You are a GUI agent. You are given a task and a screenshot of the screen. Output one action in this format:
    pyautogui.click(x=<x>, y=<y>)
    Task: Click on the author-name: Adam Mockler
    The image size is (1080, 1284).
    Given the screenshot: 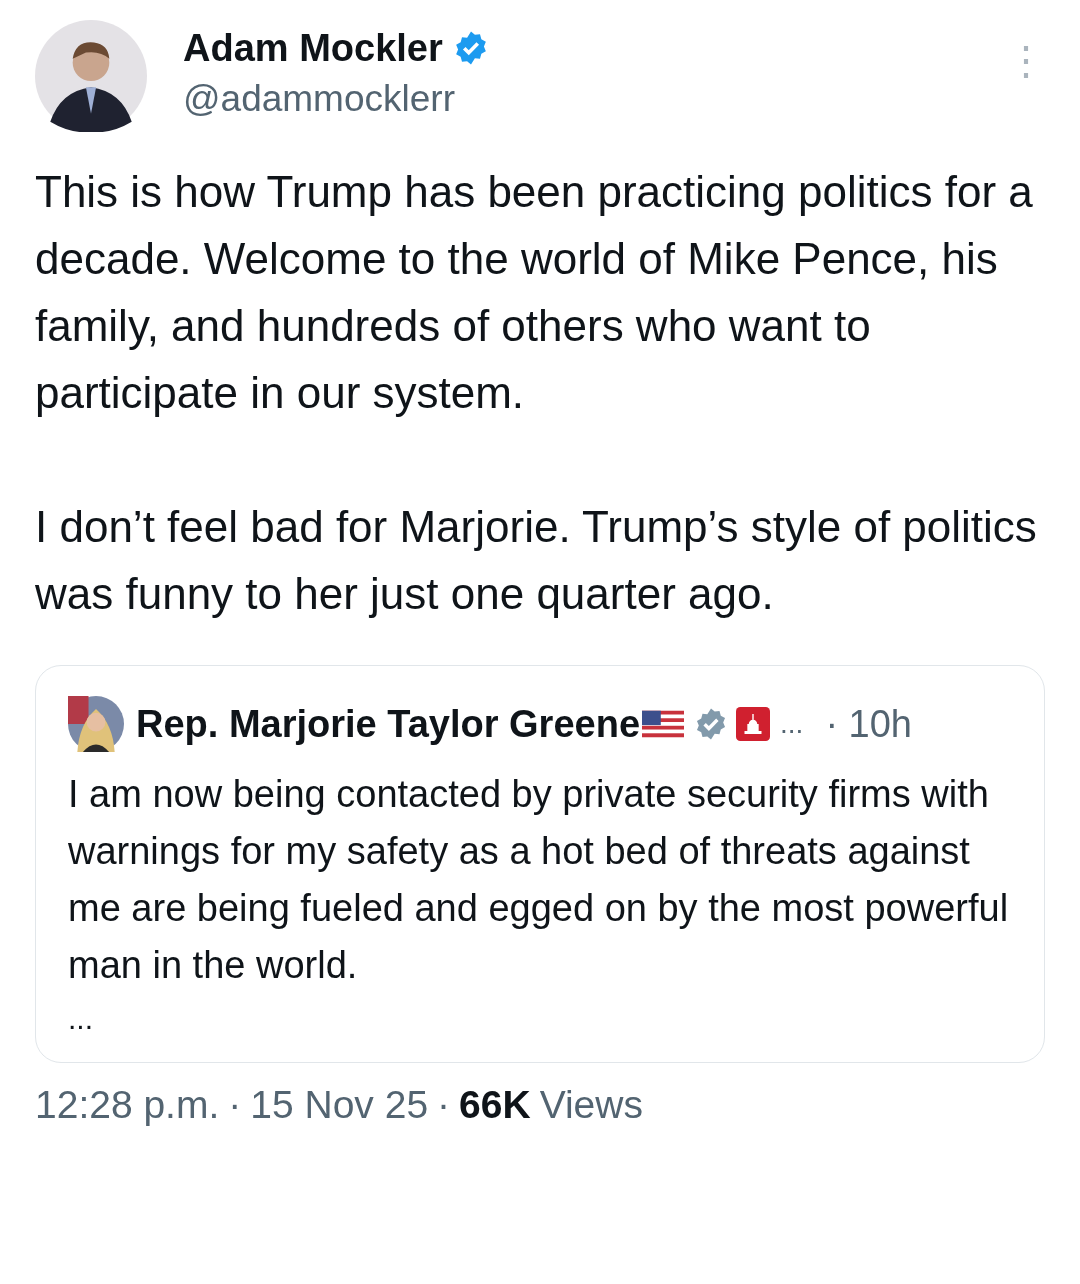 What is the action you would take?
    pyautogui.click(x=313, y=48)
    